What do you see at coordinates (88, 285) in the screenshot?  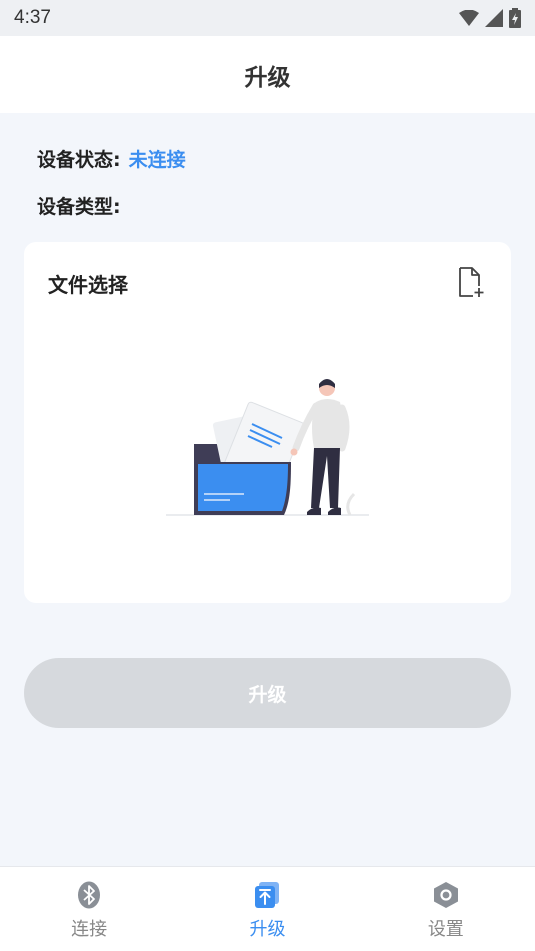 I see `file-select-title: 文件选择` at bounding box center [88, 285].